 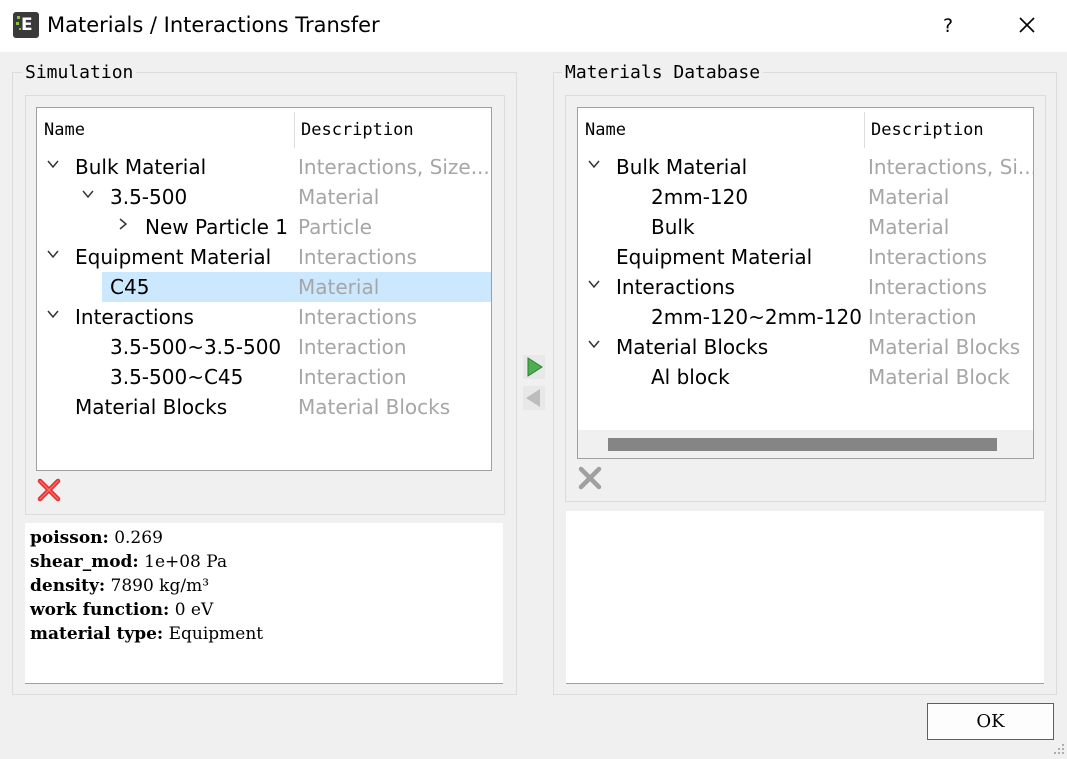 What do you see at coordinates (26, 25) in the screenshot?
I see `app-icon: E` at bounding box center [26, 25].